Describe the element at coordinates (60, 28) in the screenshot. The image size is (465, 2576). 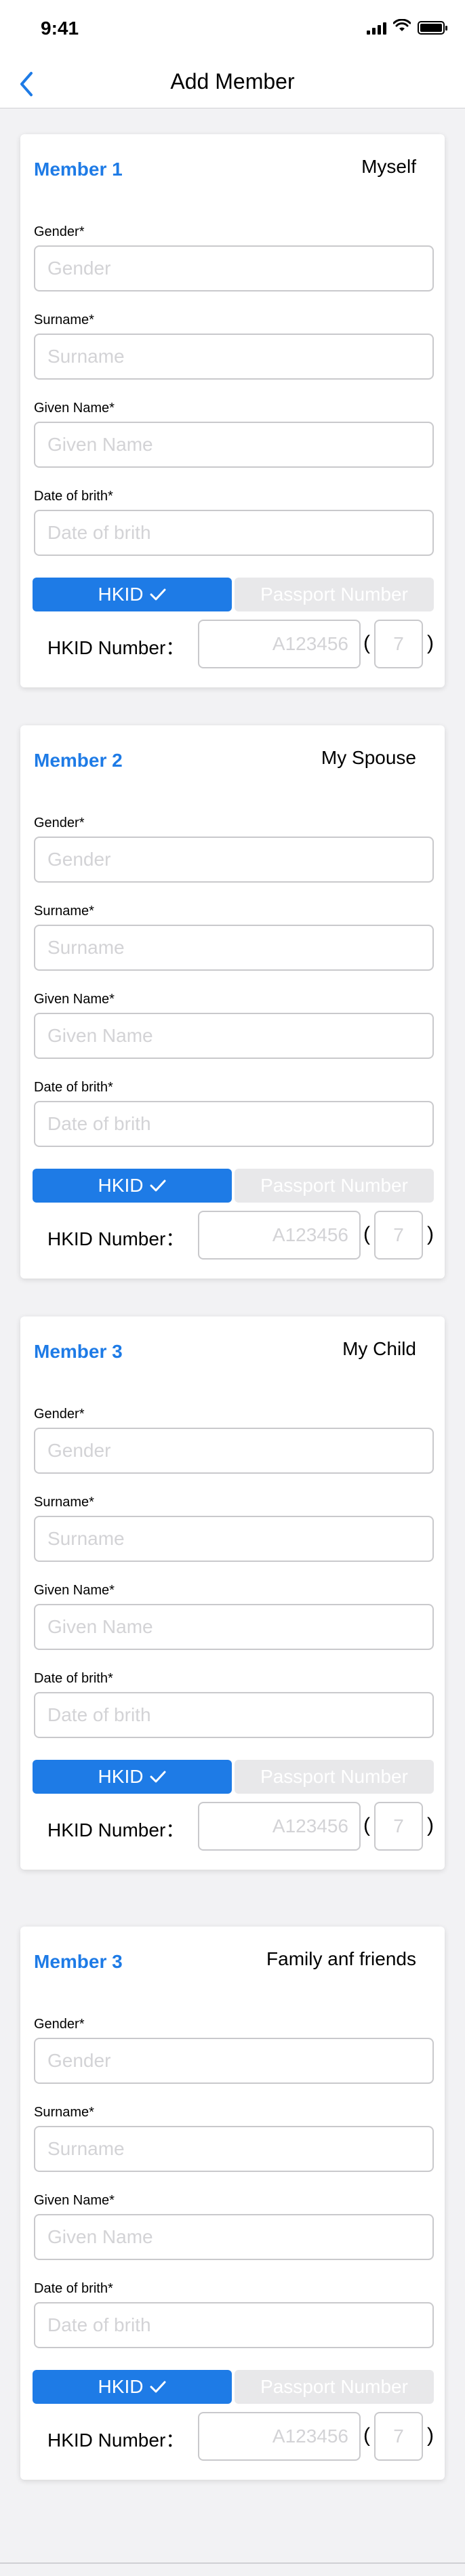
I see `status-time: 9:41` at that location.